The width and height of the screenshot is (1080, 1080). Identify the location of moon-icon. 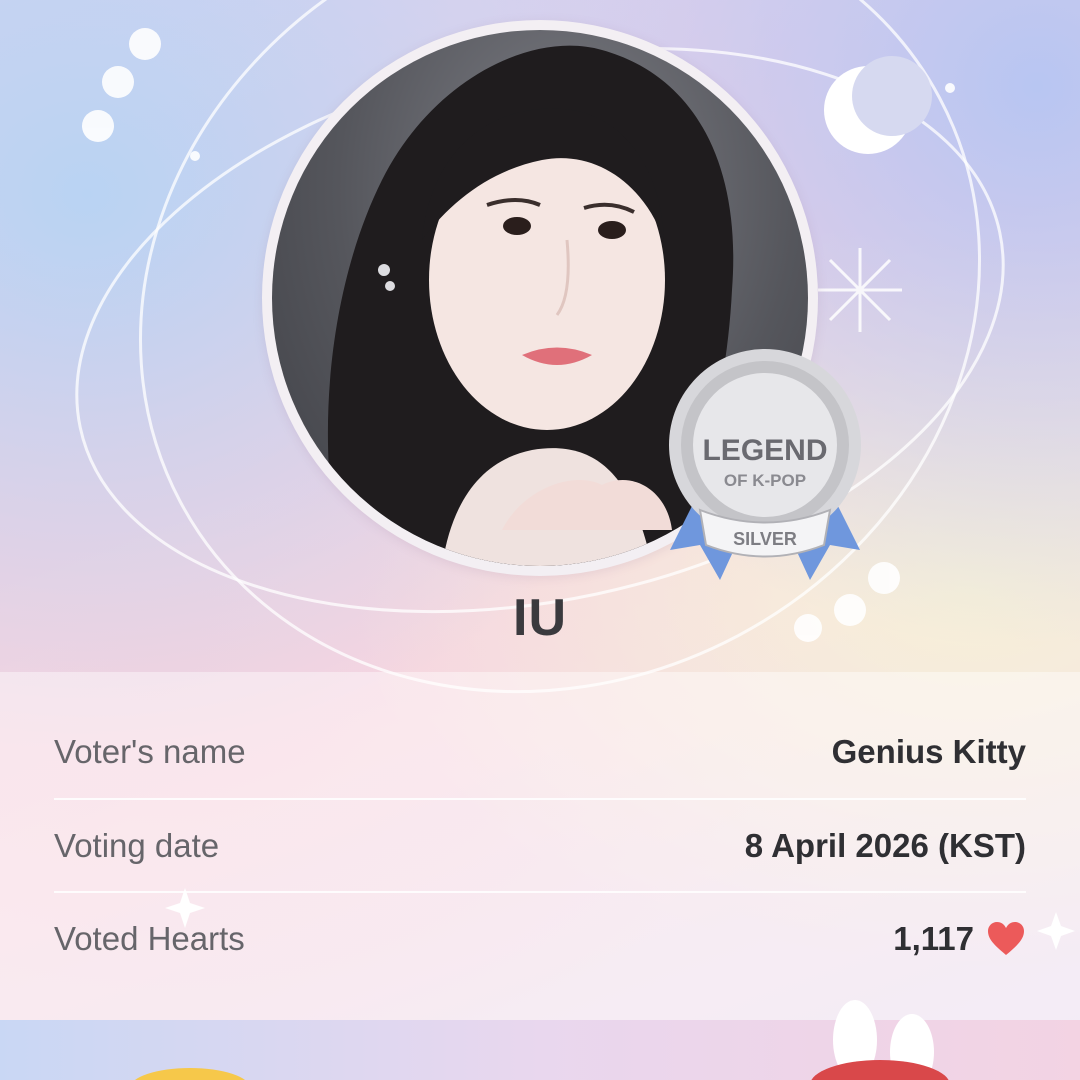
(878, 105).